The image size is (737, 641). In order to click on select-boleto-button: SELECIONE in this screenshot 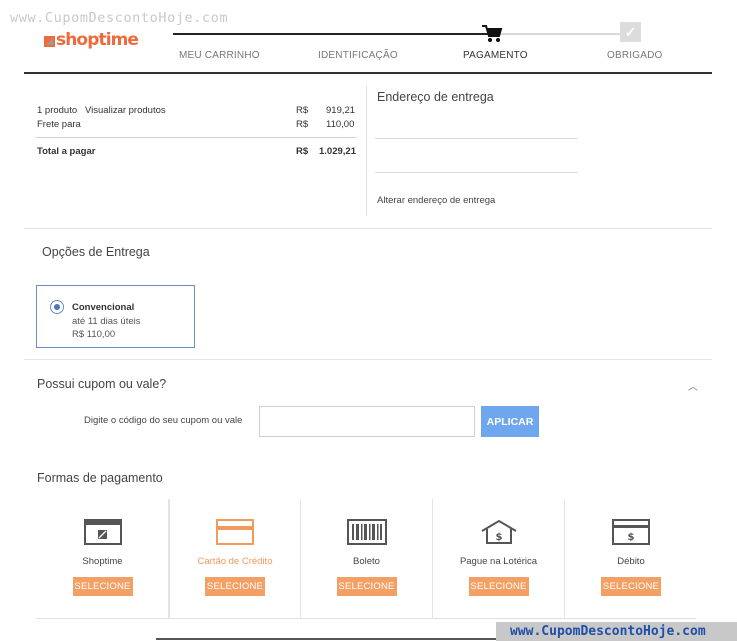, I will do `click(366, 586)`.